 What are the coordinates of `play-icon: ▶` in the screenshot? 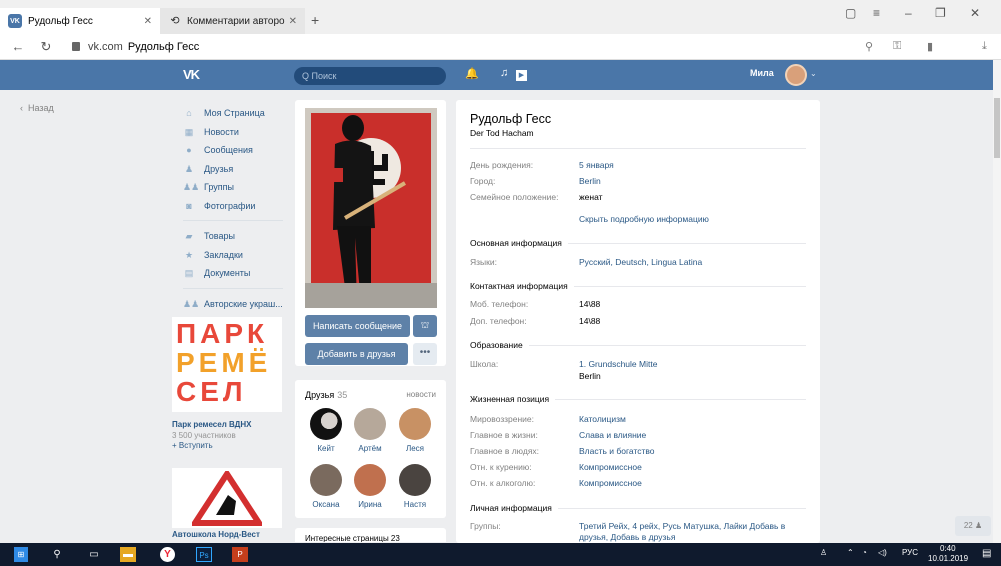 It's located at (521, 75).